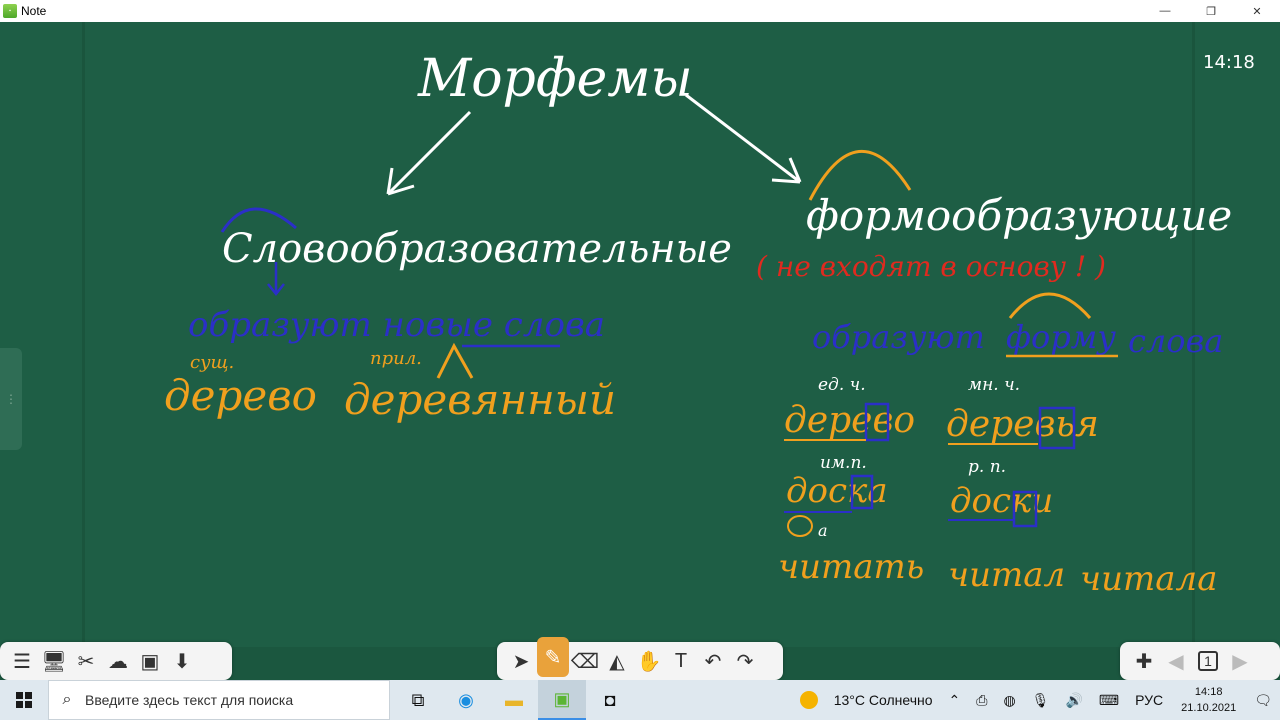 This screenshot has width=1280, height=720. What do you see at coordinates (455, 360) in the screenshot?
I see `suffix-mark` at bounding box center [455, 360].